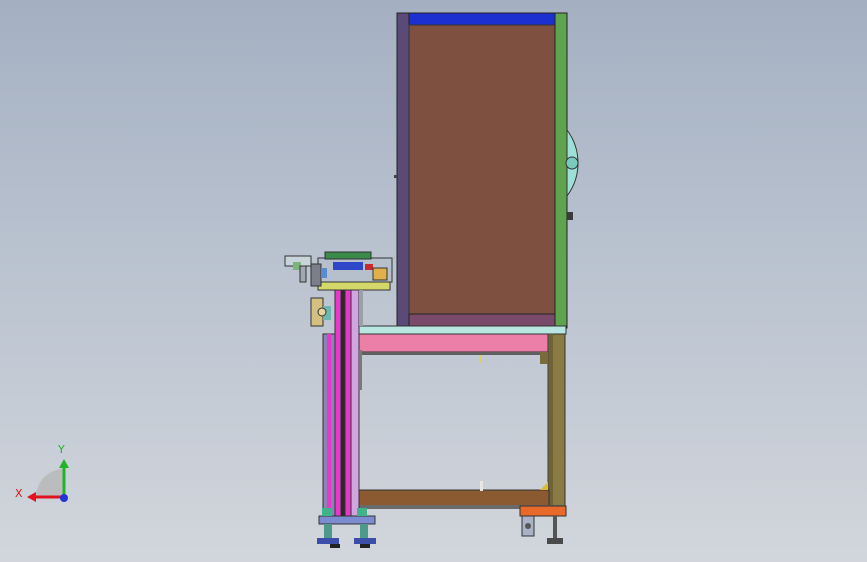 Image resolution: width=867 pixels, height=562 pixels. I want to click on beam-gusset, so click(544, 486).